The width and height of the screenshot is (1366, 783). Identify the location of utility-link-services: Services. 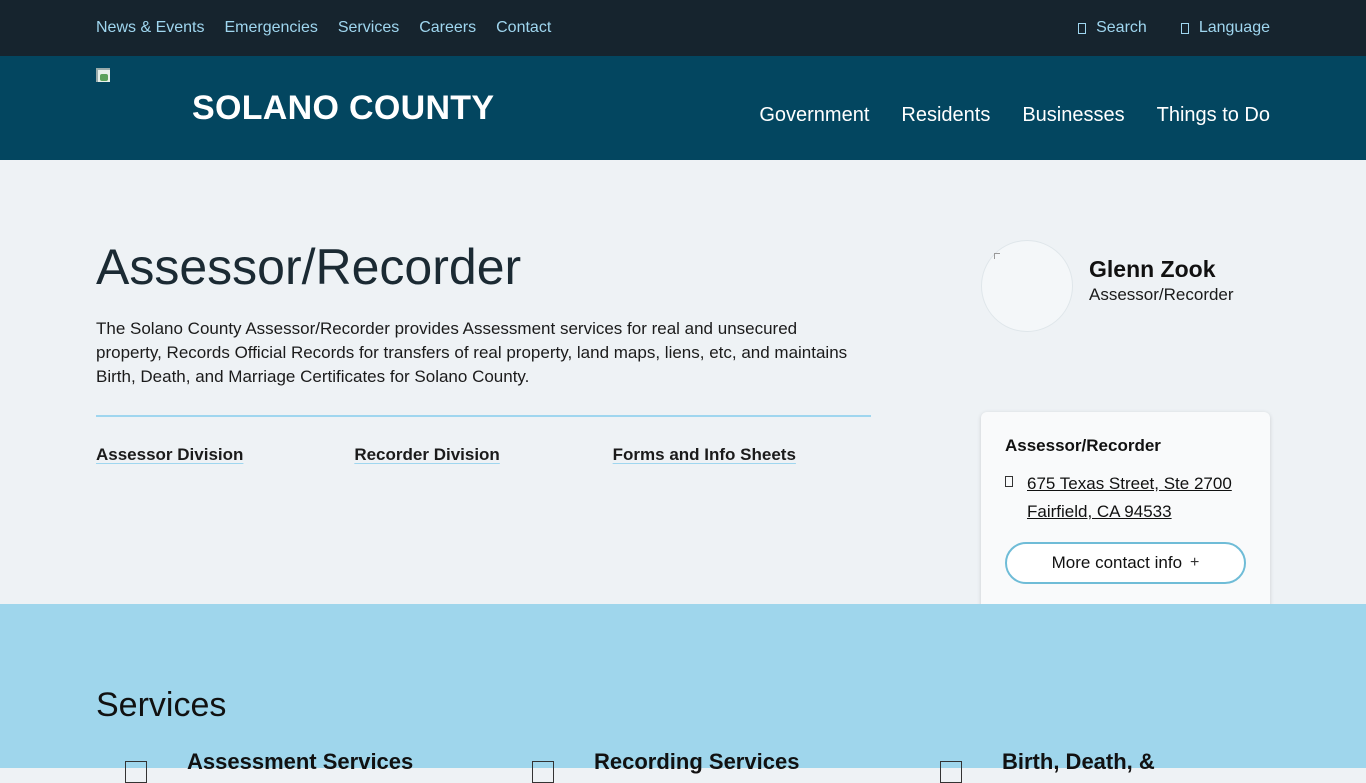
(368, 28).